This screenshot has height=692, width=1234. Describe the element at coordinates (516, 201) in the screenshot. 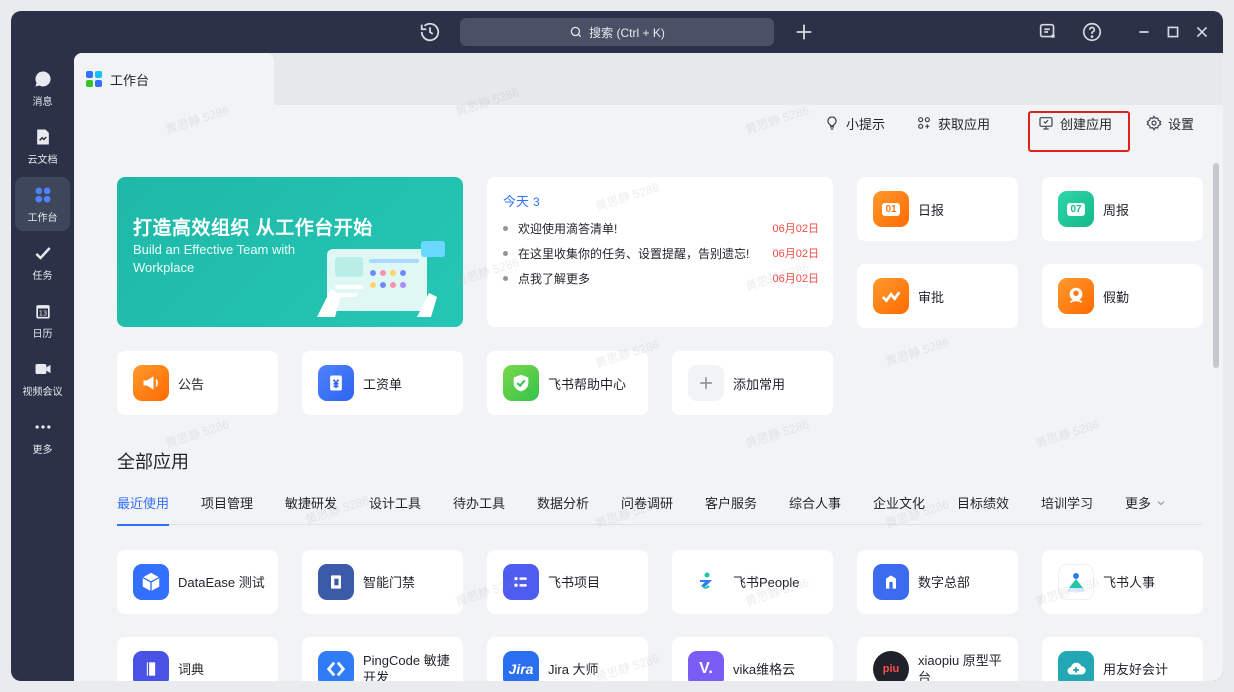

I see `today-label: 今天` at that location.